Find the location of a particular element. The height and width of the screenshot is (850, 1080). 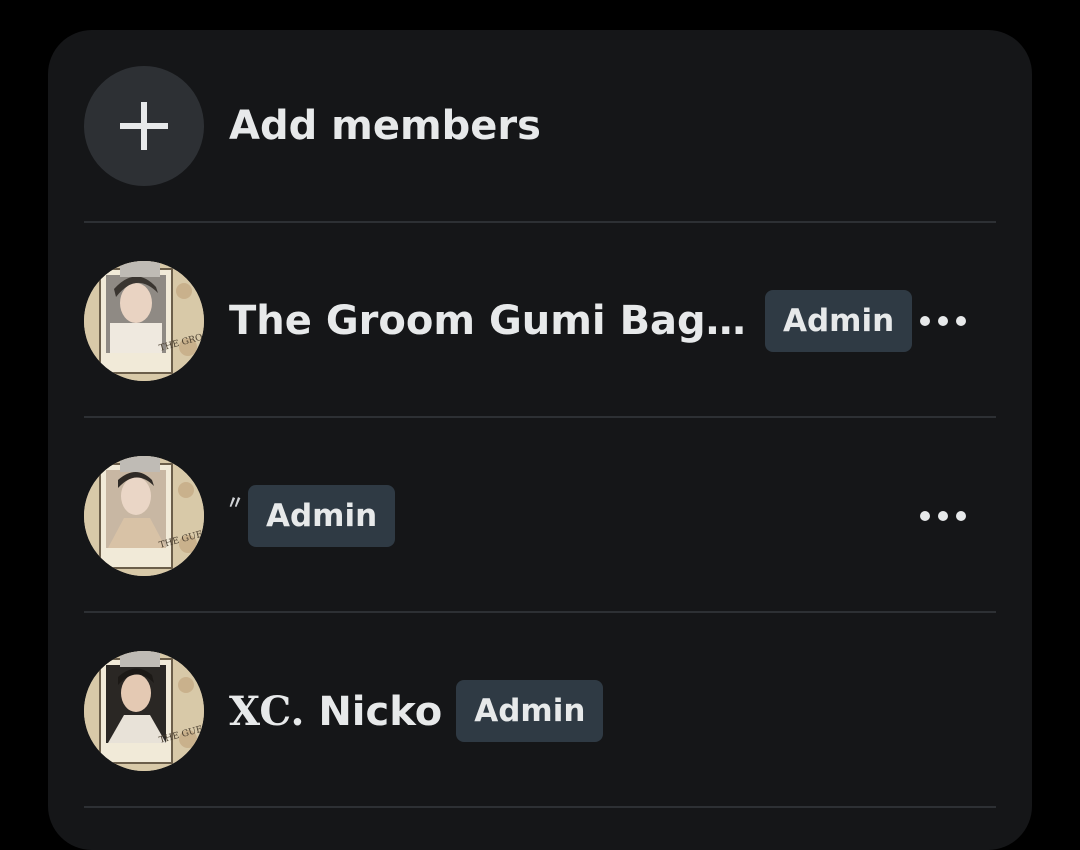

add-members-label: Add members is located at coordinates (385, 126).